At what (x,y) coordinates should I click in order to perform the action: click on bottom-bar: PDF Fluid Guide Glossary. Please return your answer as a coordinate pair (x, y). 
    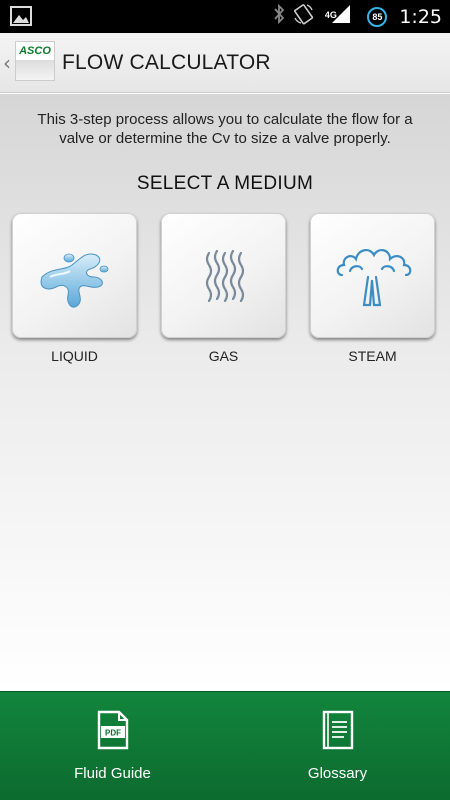
    Looking at the image, I should click on (225, 745).